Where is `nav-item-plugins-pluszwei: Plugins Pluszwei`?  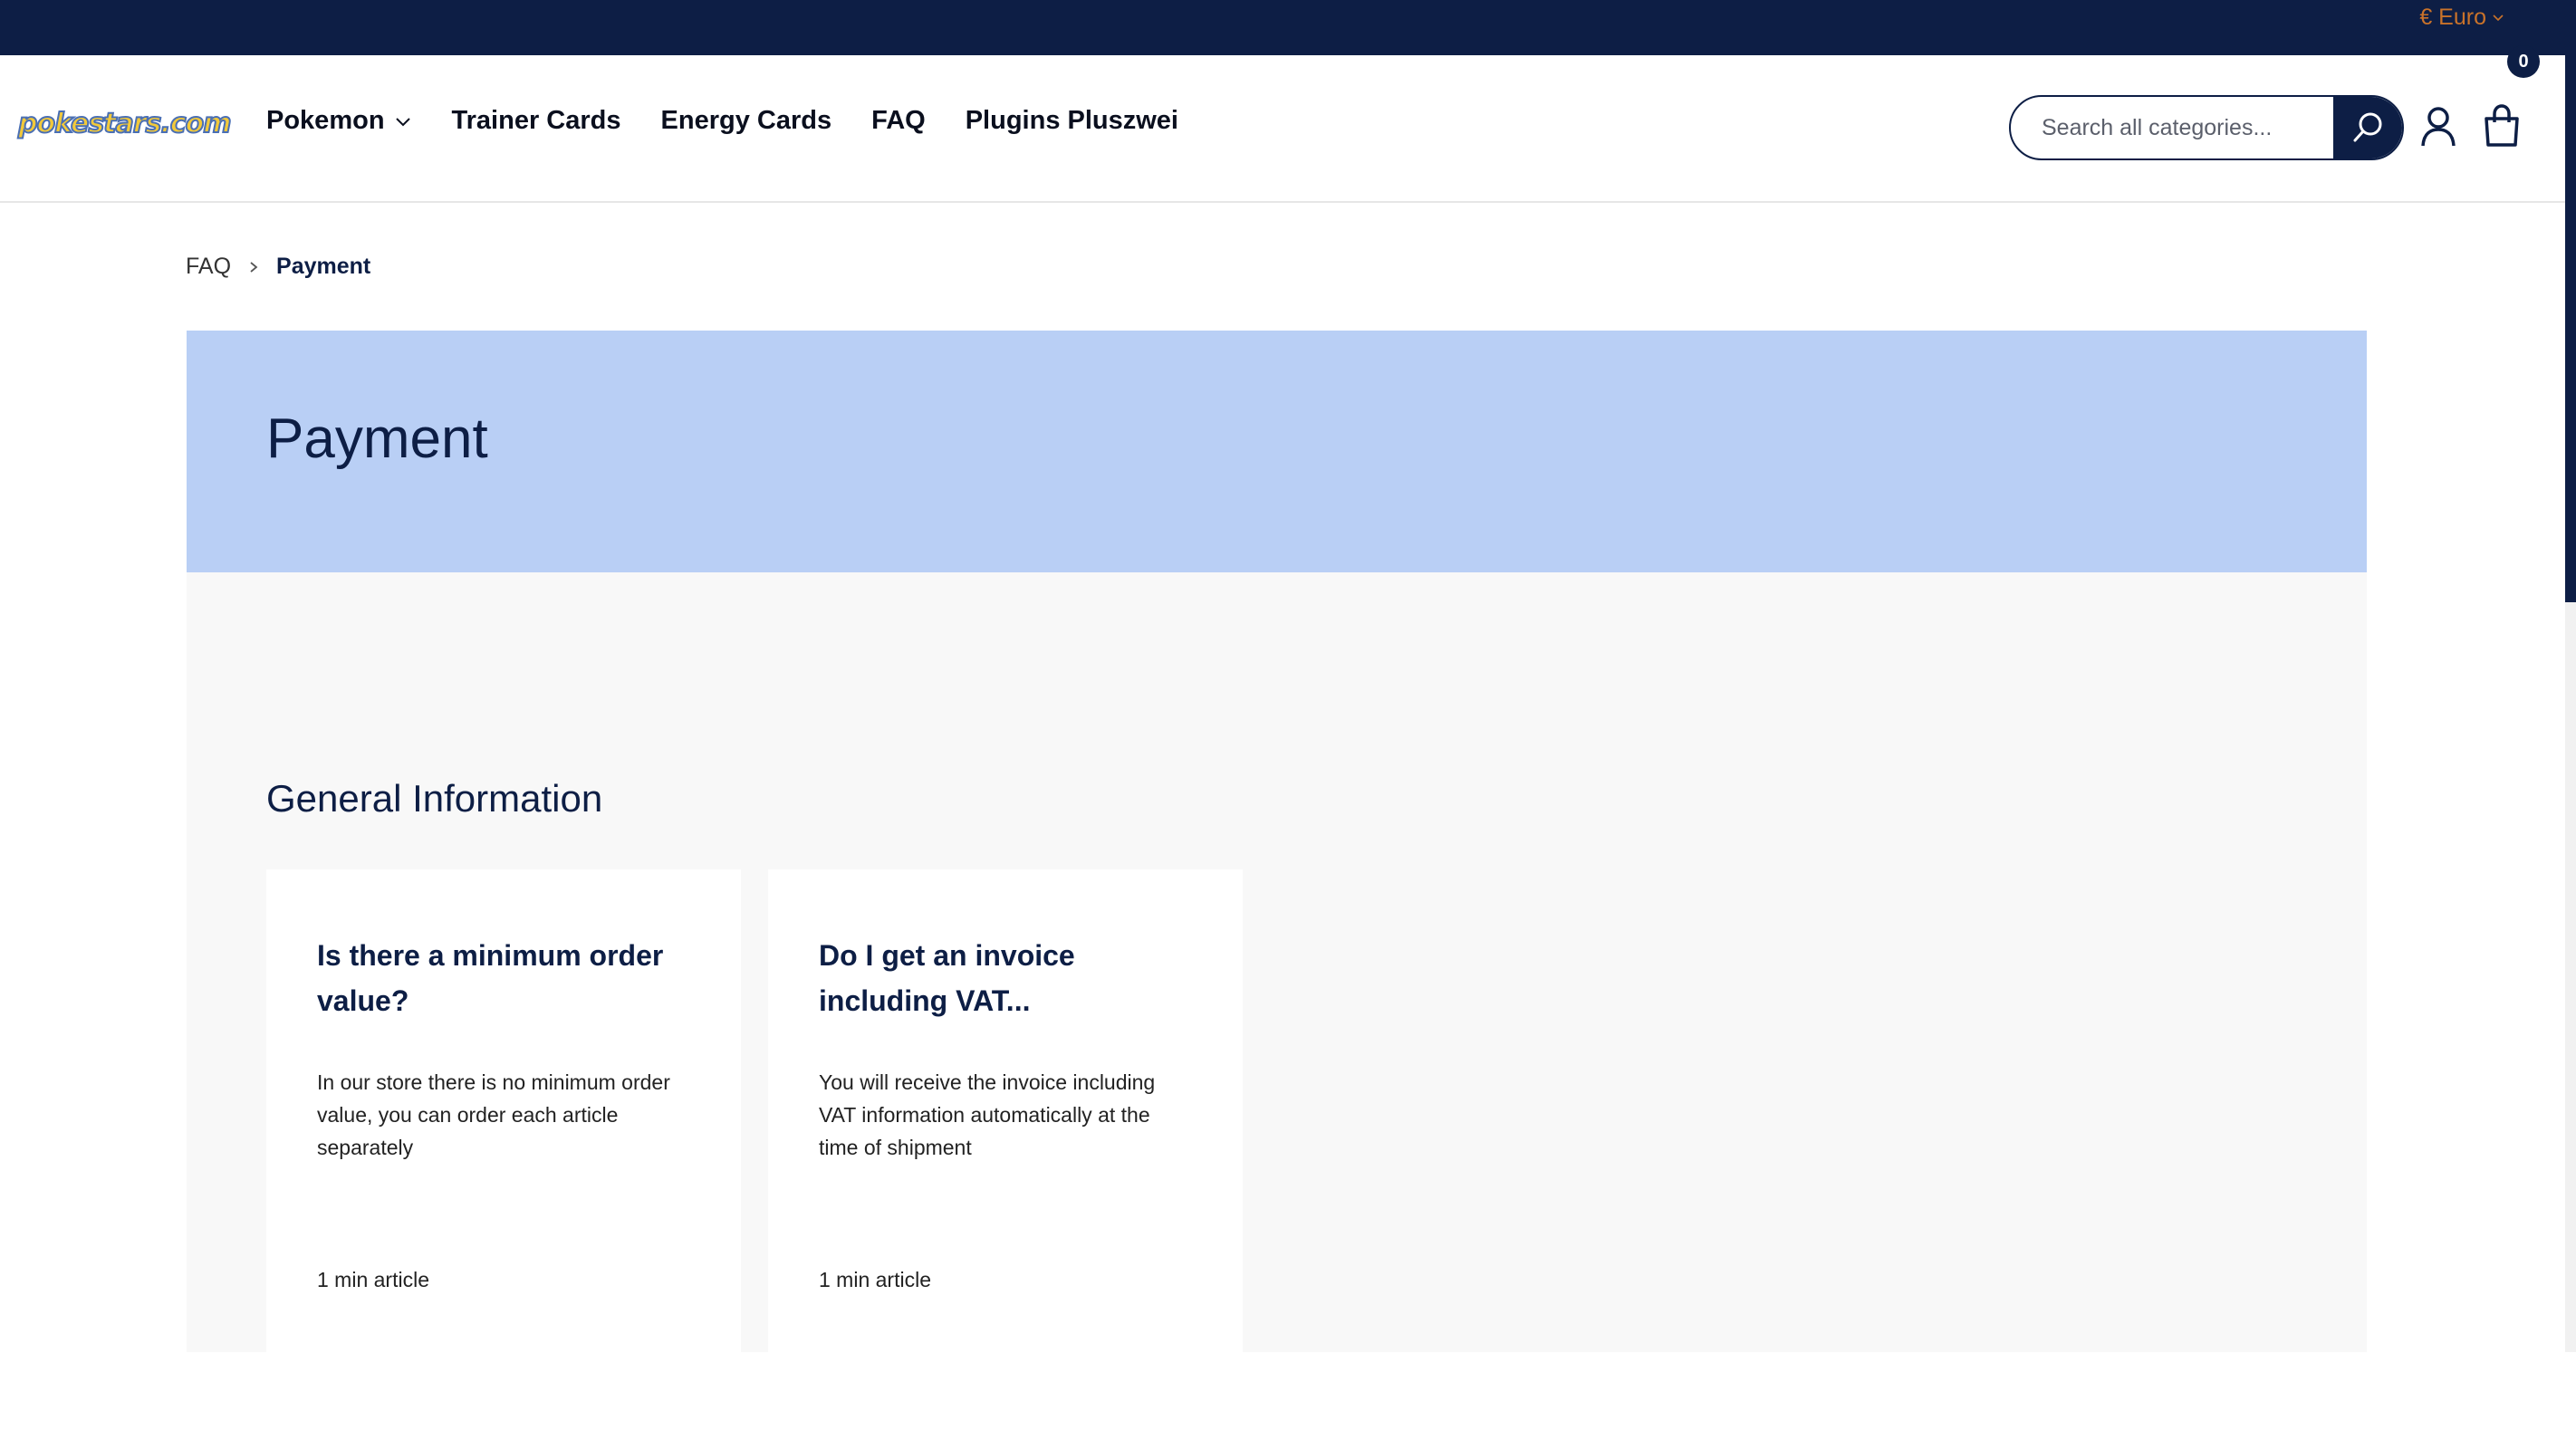
nav-item-plugins-pluszwei: Plugins Pluszwei is located at coordinates (1072, 121).